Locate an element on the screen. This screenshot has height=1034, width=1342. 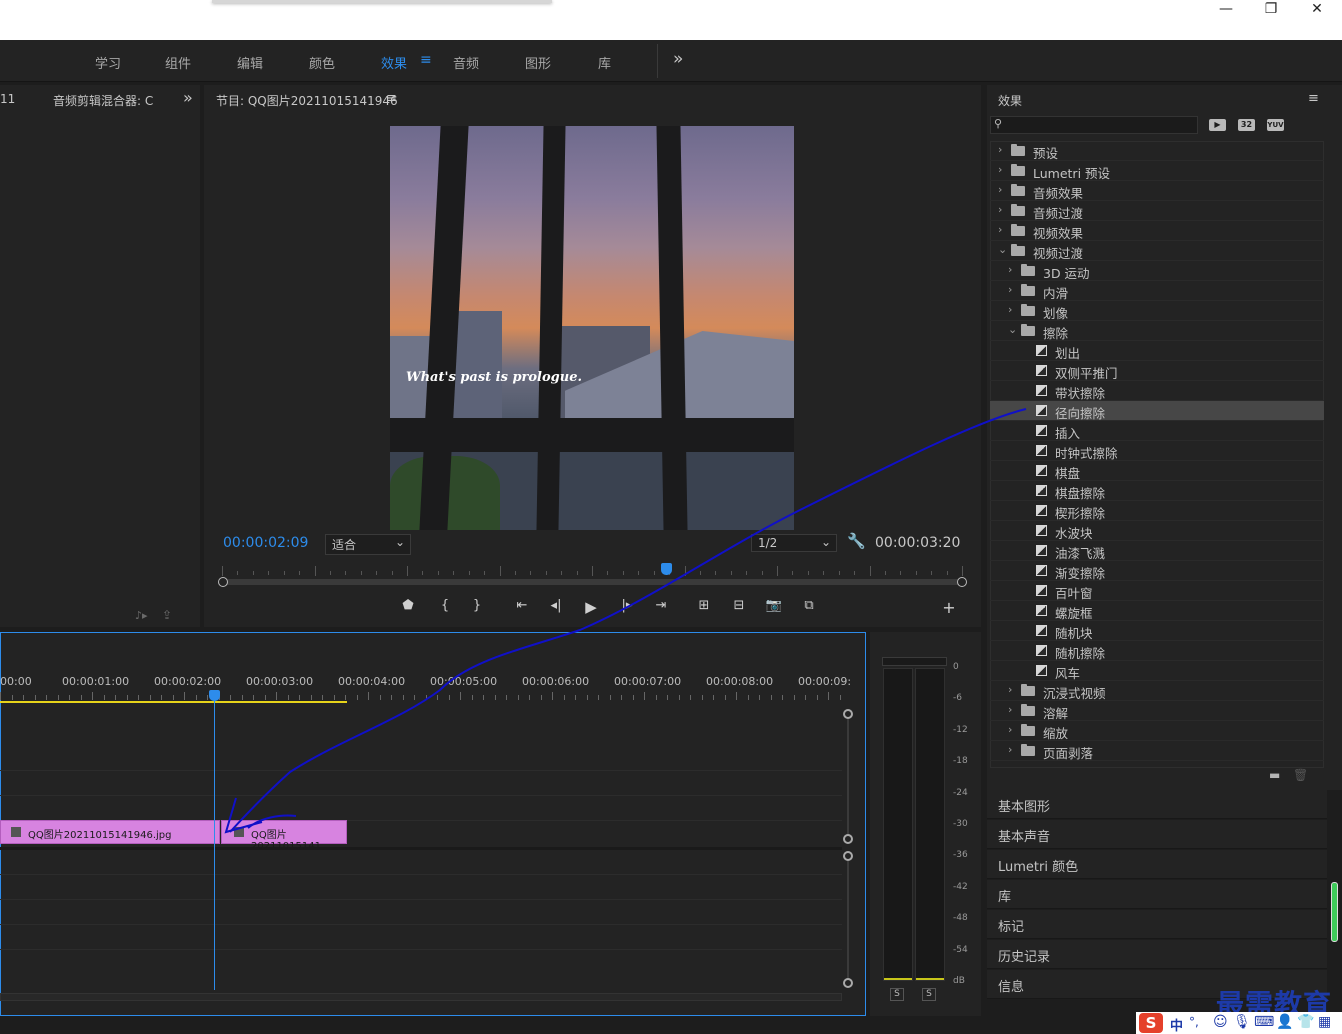
emoji-icon: ☺ is located at coordinates (1220, 1022).